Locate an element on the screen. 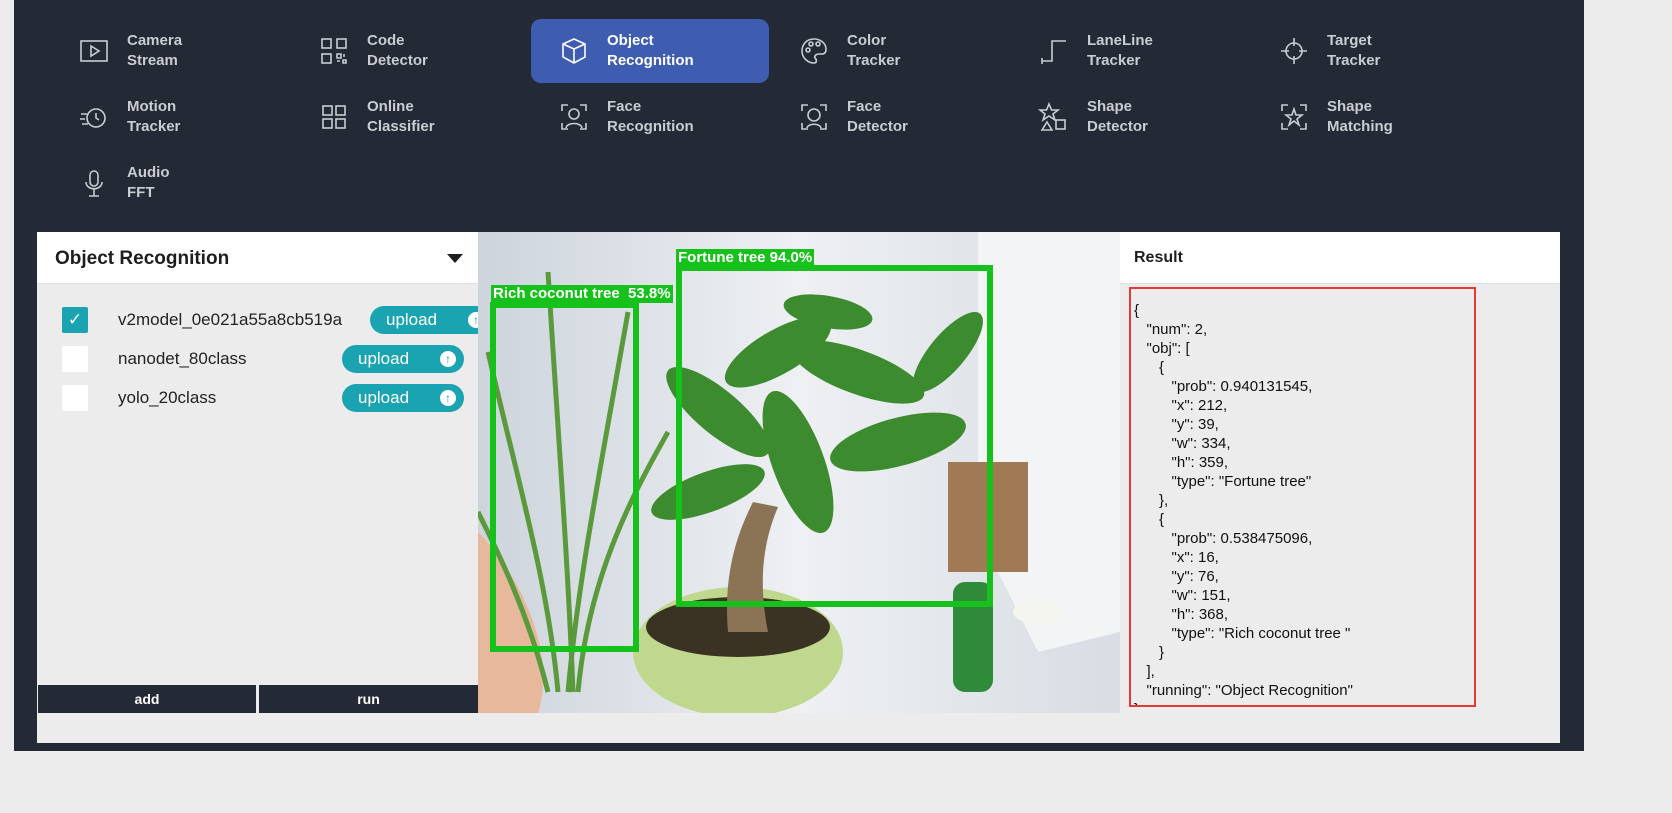  nav-label: LaneLine Tracker is located at coordinates (1120, 50).